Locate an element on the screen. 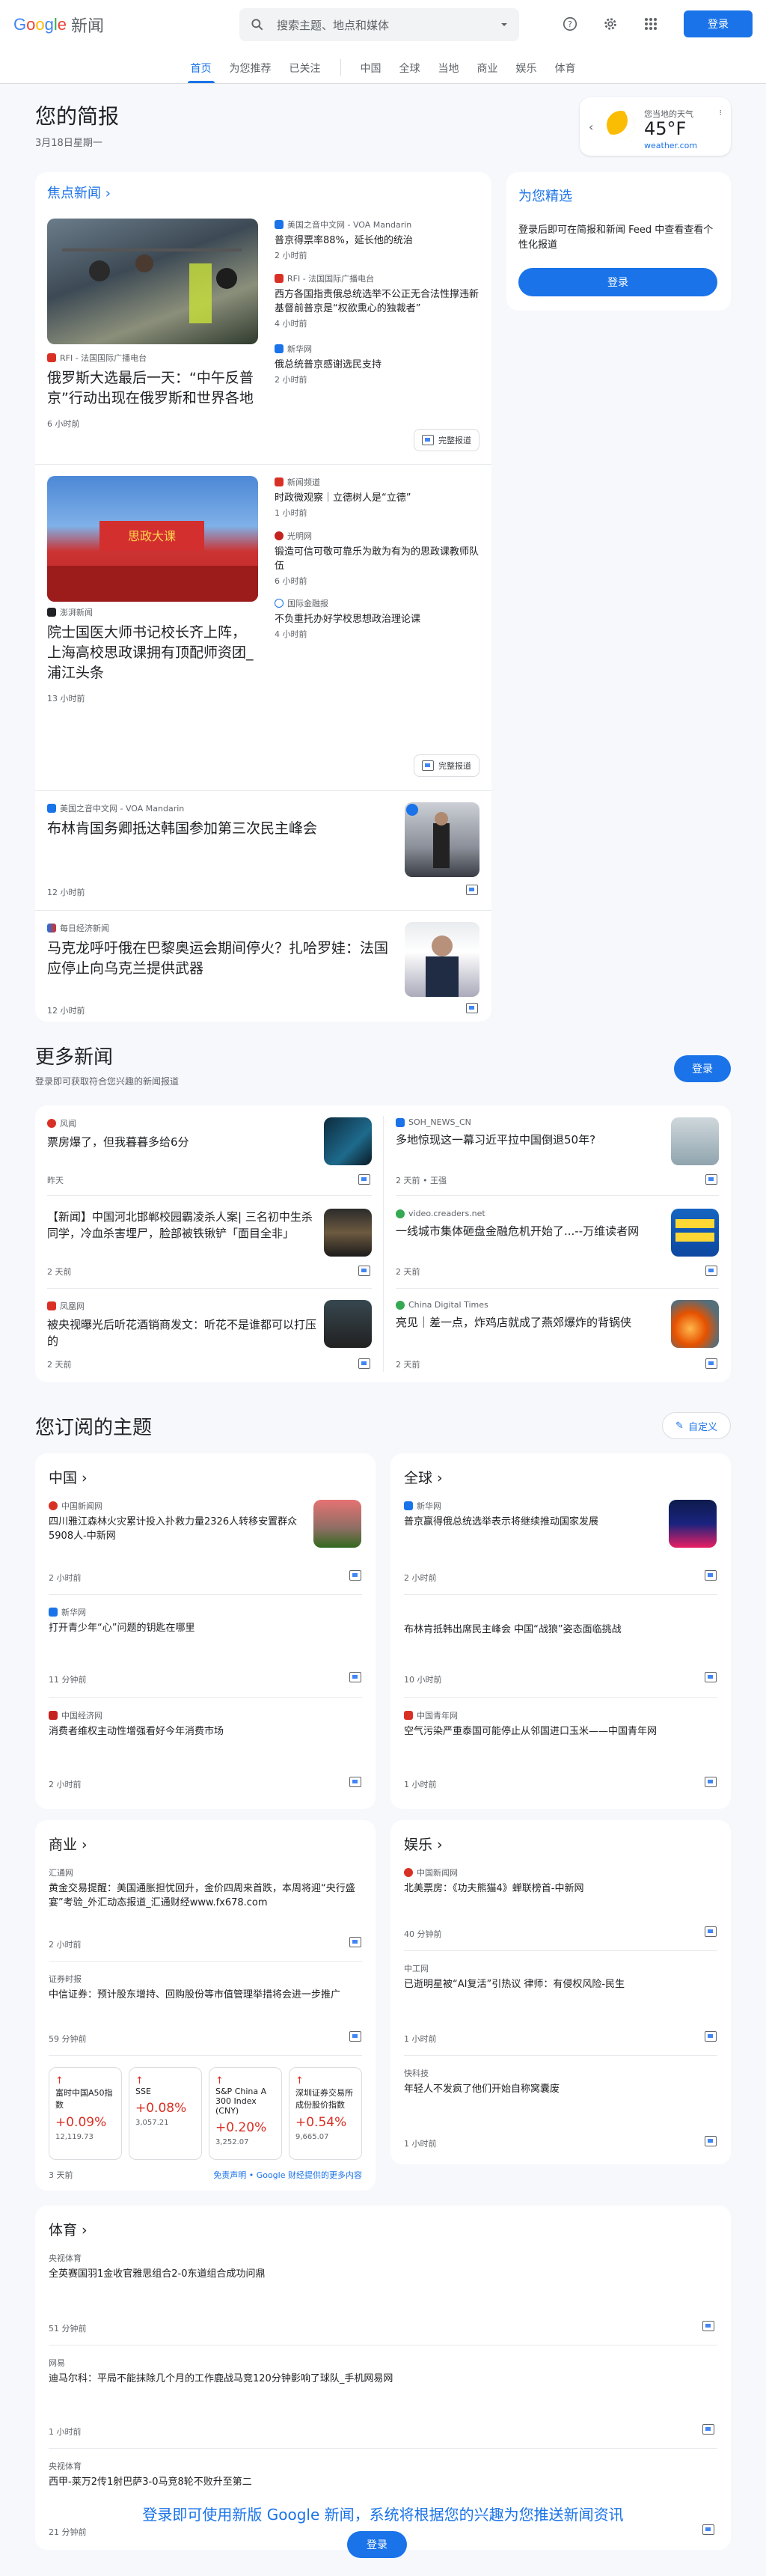  story-title: 全英赛国羽1金收官雅思组合2-0东道组合成功问鼎 is located at coordinates (378, 2274).